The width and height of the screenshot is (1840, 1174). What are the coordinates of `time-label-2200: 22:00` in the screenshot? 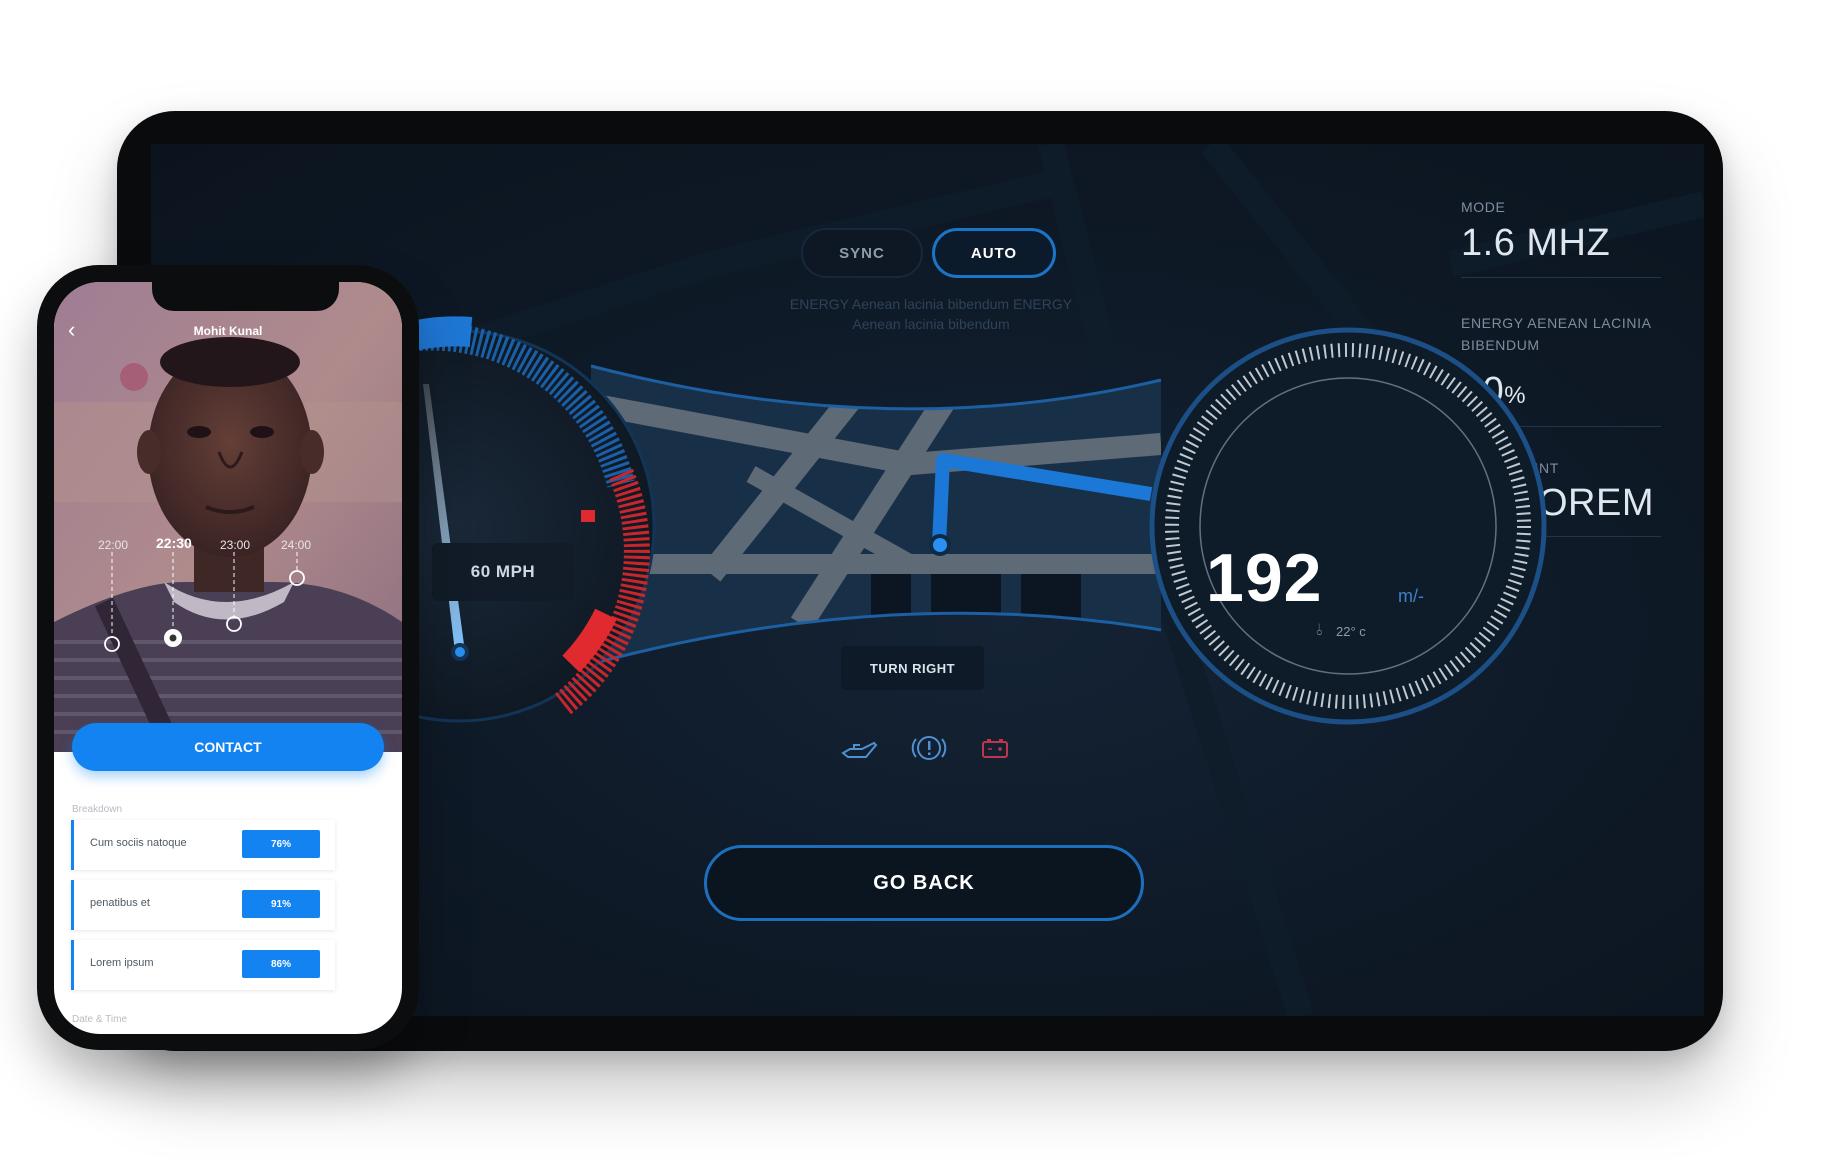 It's located at (113, 545).